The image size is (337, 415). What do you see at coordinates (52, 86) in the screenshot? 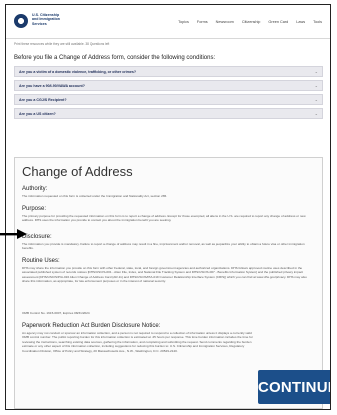
I see `condition-label: Are you have a 90/I-90/VAWA account?` at bounding box center [52, 86].